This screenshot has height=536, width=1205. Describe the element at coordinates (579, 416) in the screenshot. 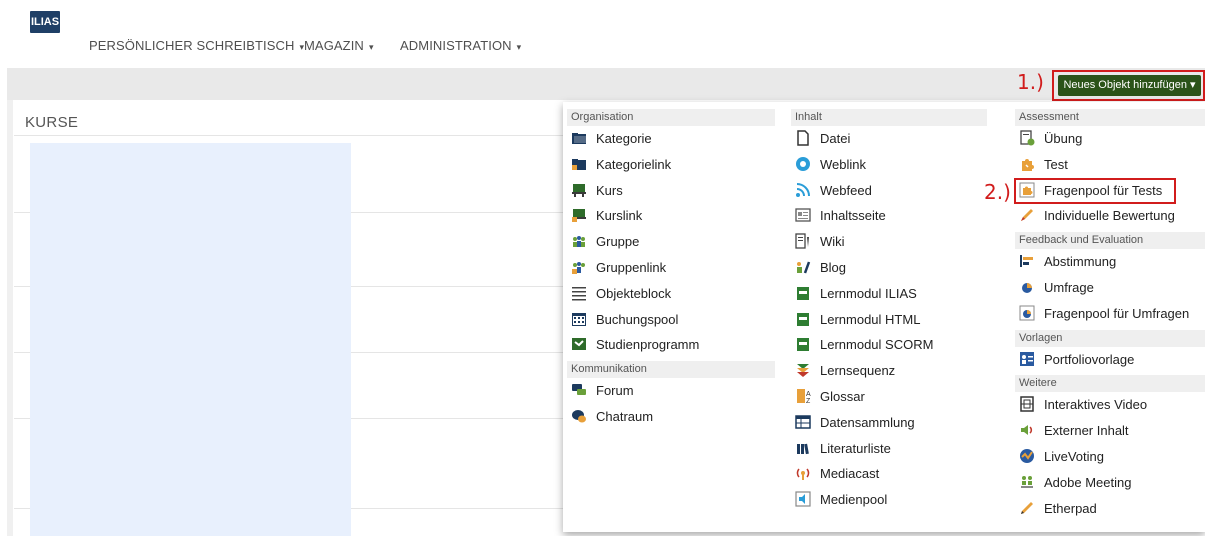

I see `chat-icon` at that location.